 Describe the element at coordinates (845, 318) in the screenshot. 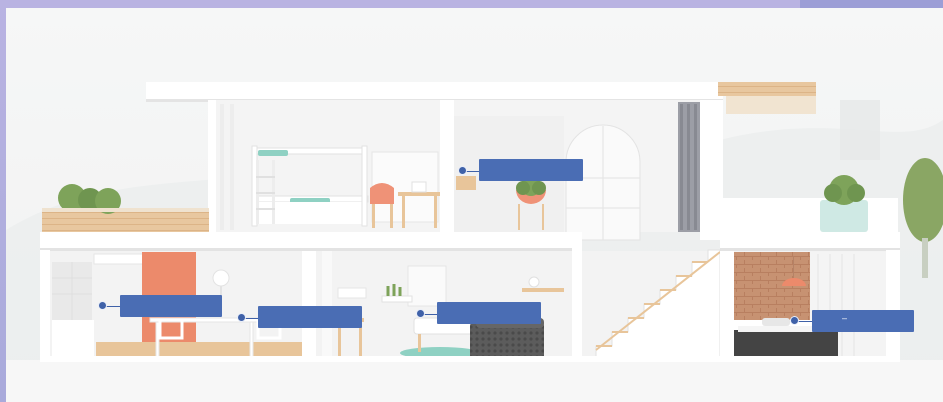

I see `callout-label: –` at that location.